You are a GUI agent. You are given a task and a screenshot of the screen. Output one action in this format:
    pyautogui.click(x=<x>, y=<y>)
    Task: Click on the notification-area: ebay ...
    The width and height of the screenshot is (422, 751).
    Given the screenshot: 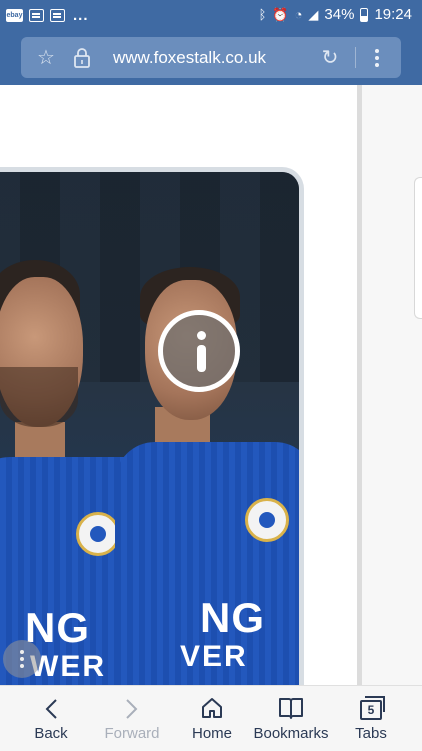 What is the action you would take?
    pyautogui.click(x=47, y=15)
    